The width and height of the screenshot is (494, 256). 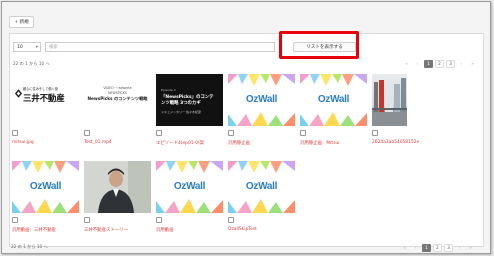 I want to click on thumb-text-line: ドキュメンタリー 佐々木紀彦, so click(x=181, y=112).